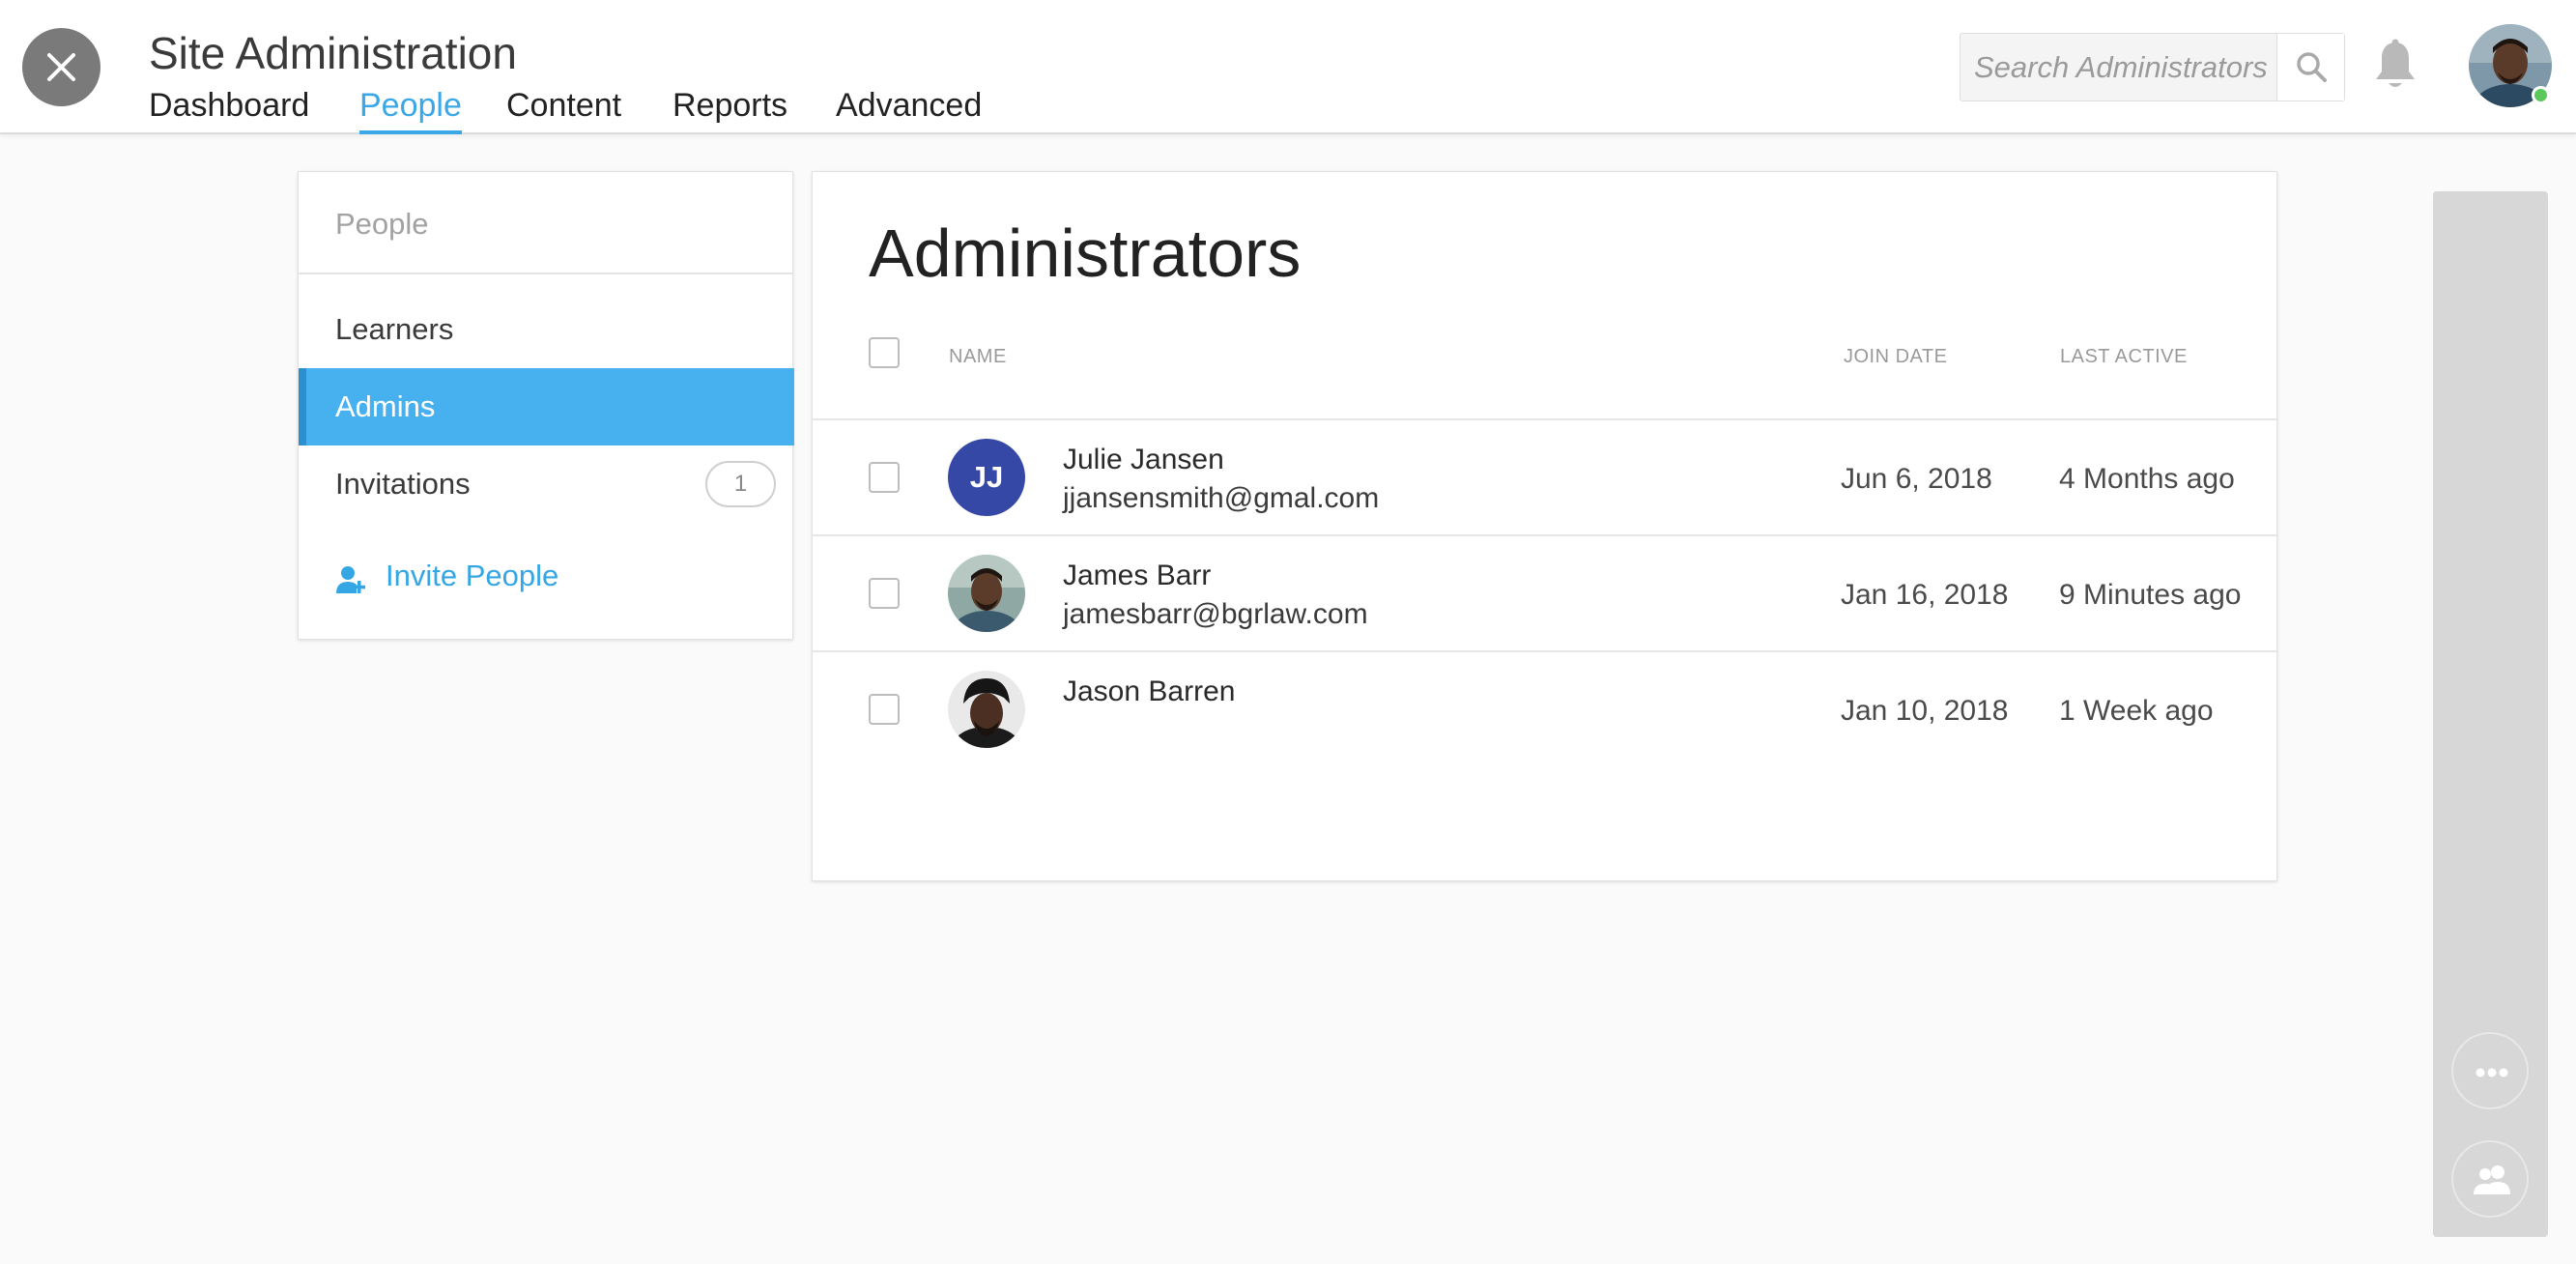  Describe the element at coordinates (2541, 95) in the screenshot. I see `online-status-indicator` at that location.